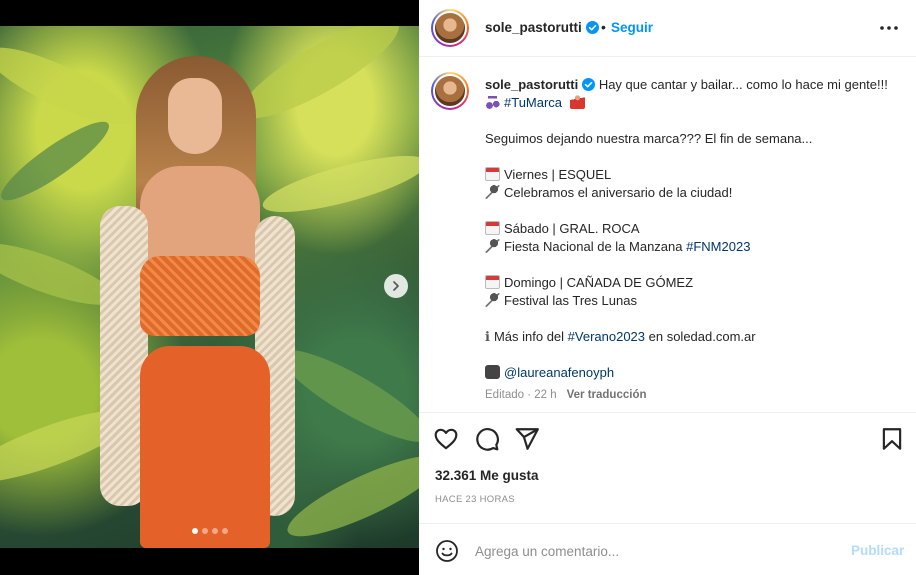 Image resolution: width=916 pixels, height=575 pixels. What do you see at coordinates (542, 27) in the screenshot?
I see `username-link: sole_pastorutti` at bounding box center [542, 27].